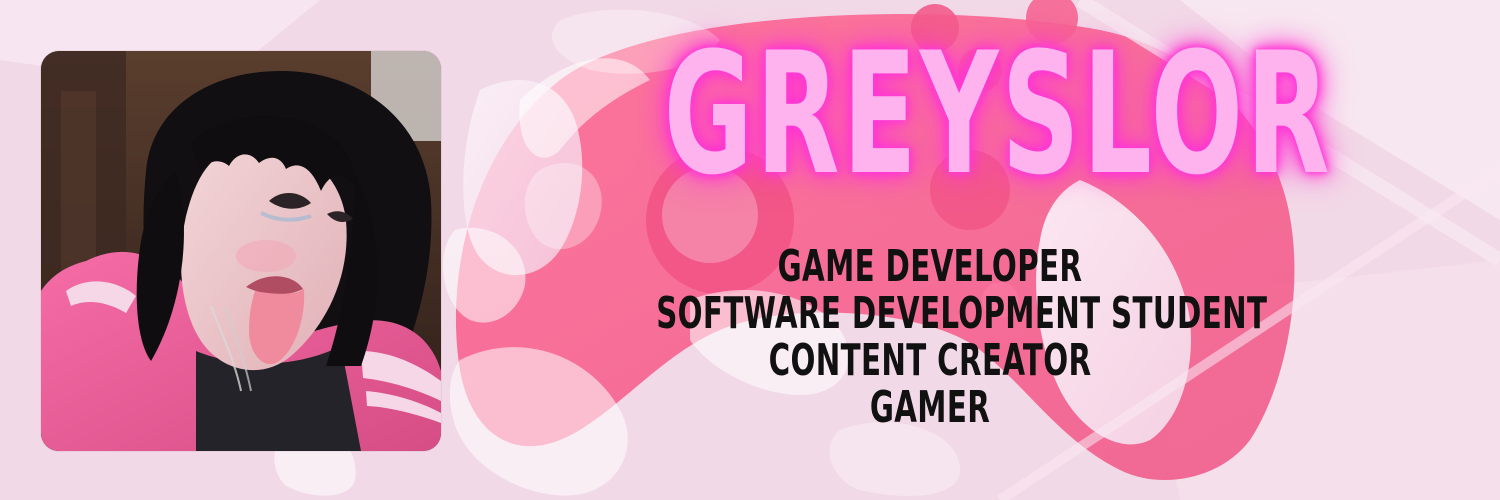  I want to click on role-gamer: GAMER, so click(930, 407).